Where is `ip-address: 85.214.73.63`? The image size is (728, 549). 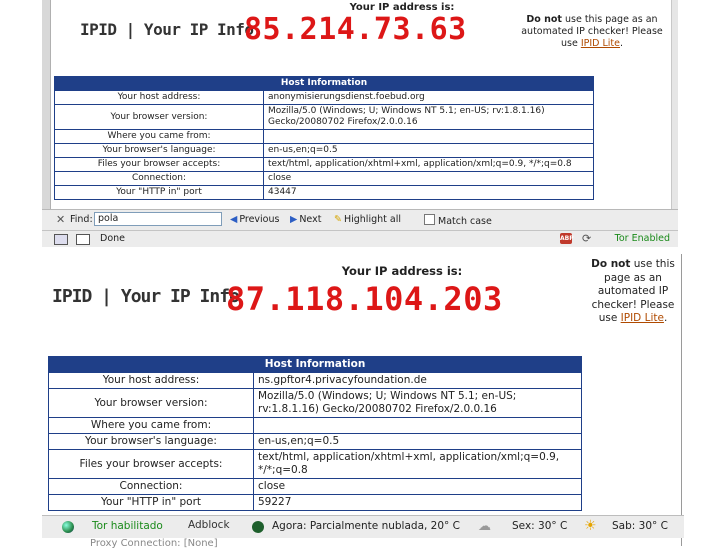
ip-address: 85.214.73.63 is located at coordinates (355, 29).